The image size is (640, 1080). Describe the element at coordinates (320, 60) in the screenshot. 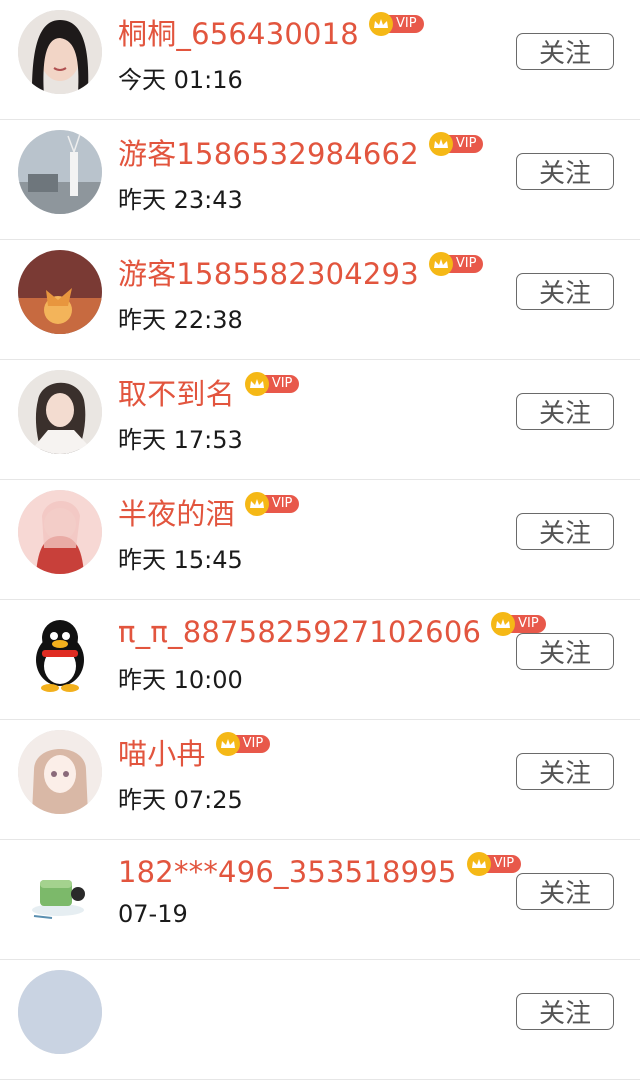

I see `list-item: 桐桐_656430018 VIP 今天 01:16 关注` at that location.